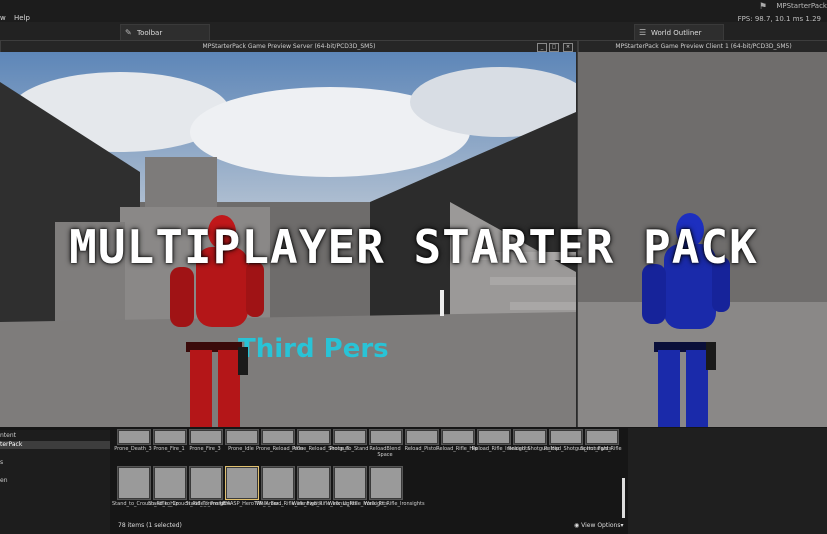  I want to click on asset-scrollbar, so click(623, 498).